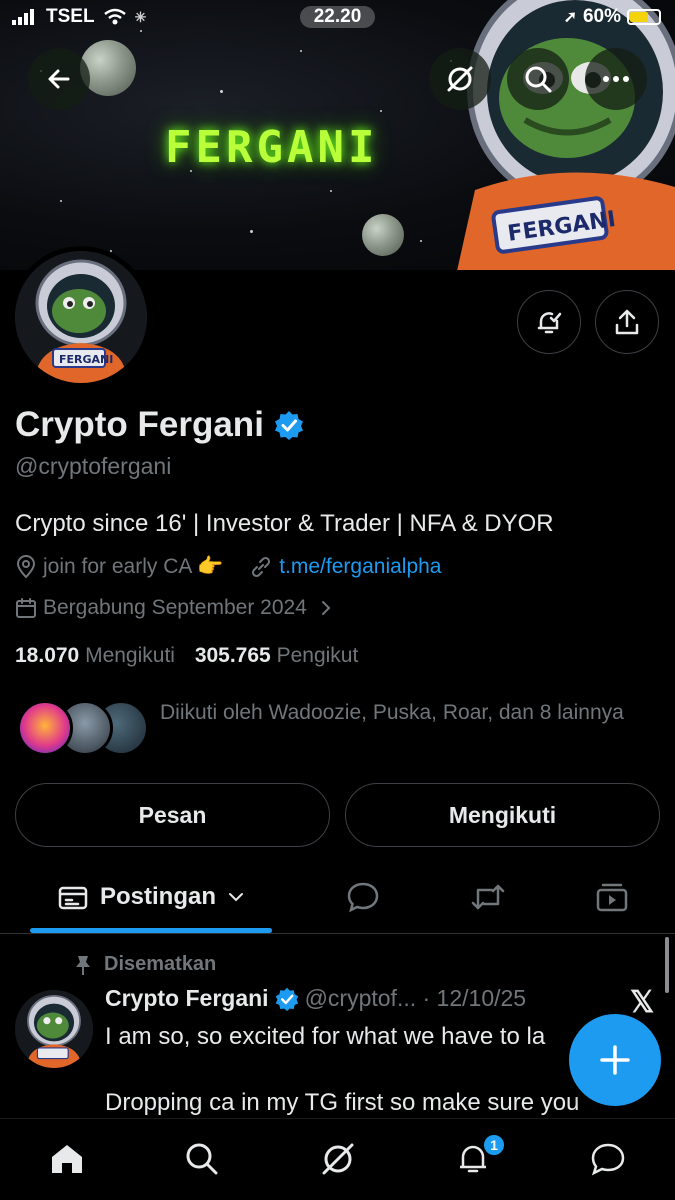 The image size is (675, 1200). Describe the element at coordinates (114, 16) in the screenshot. I see `wifi-icon` at that location.